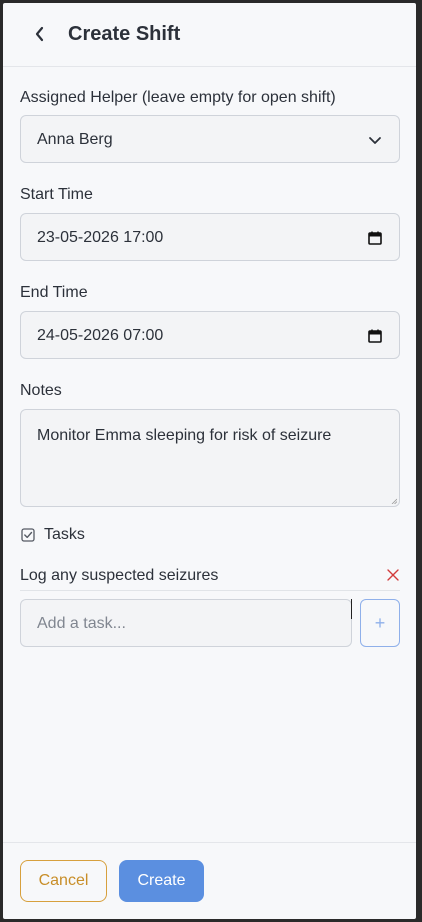  Describe the element at coordinates (393, 575) in the screenshot. I see `close-icon` at that location.